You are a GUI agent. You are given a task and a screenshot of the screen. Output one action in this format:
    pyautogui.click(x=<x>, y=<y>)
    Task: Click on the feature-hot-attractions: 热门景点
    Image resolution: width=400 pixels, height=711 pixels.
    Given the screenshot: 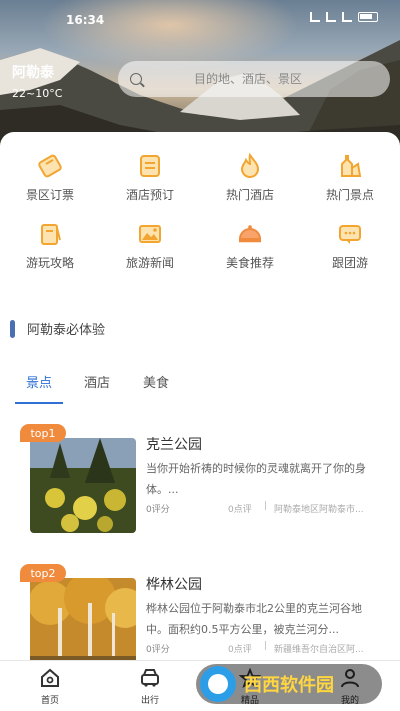 What is the action you would take?
    pyautogui.click(x=350, y=178)
    